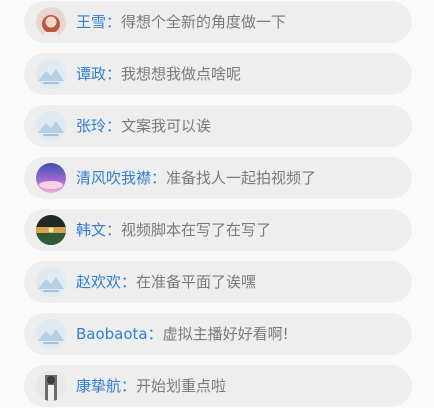 This screenshot has width=434, height=408. I want to click on comment-message: 准备找人一起拍视频了, so click(241, 178).